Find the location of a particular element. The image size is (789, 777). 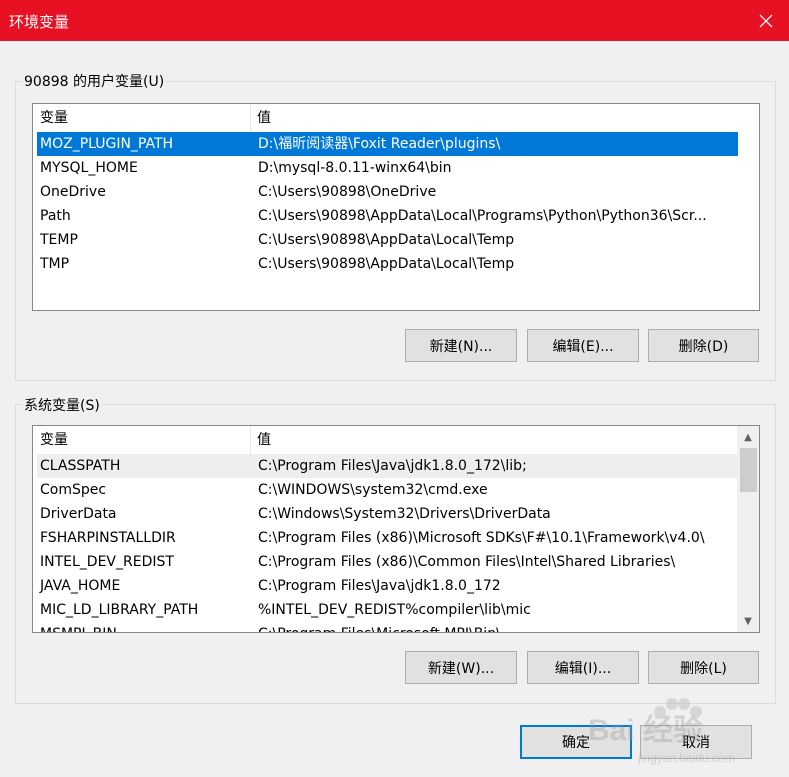

variable-name-cell: OneDrive is located at coordinates (73, 192).